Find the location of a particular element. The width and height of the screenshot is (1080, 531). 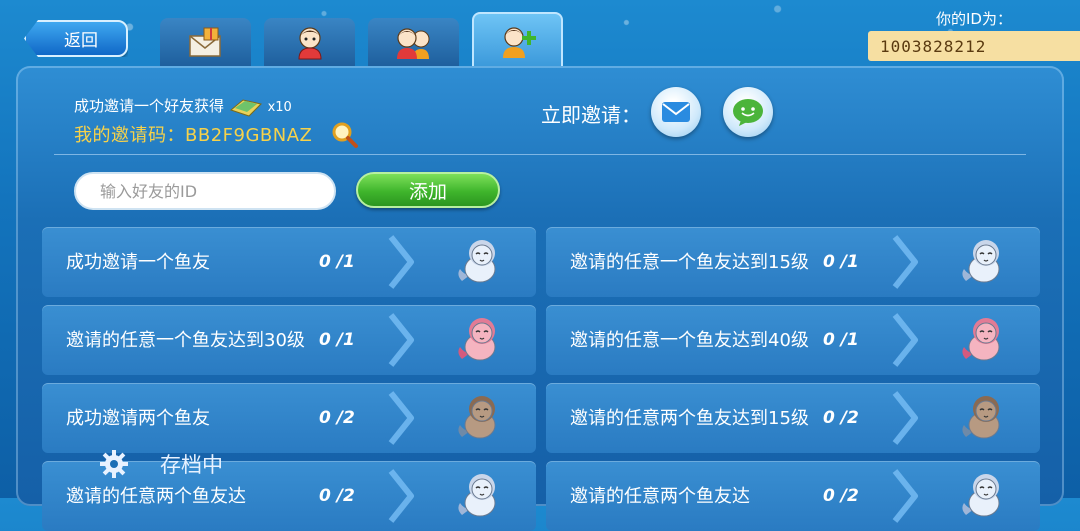

task-card: 邀请的任意一个鱼友达到30级 0 /1 is located at coordinates (289, 340).